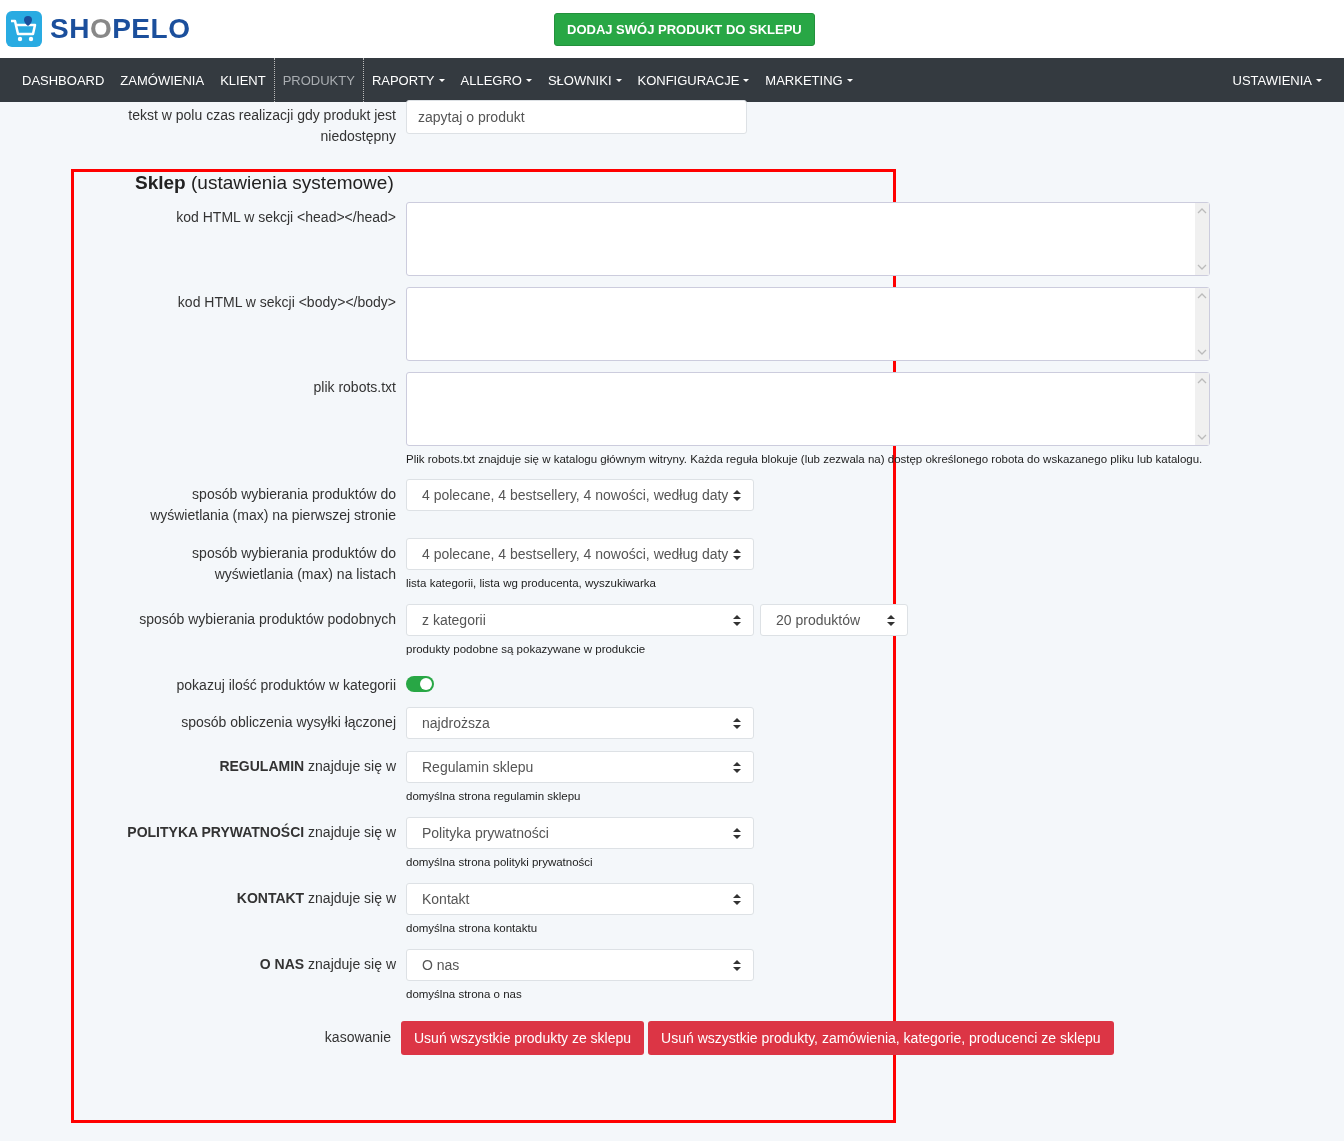  Describe the element at coordinates (1277, 80) in the screenshot. I see `nav-item: USTAWIENIA` at that location.